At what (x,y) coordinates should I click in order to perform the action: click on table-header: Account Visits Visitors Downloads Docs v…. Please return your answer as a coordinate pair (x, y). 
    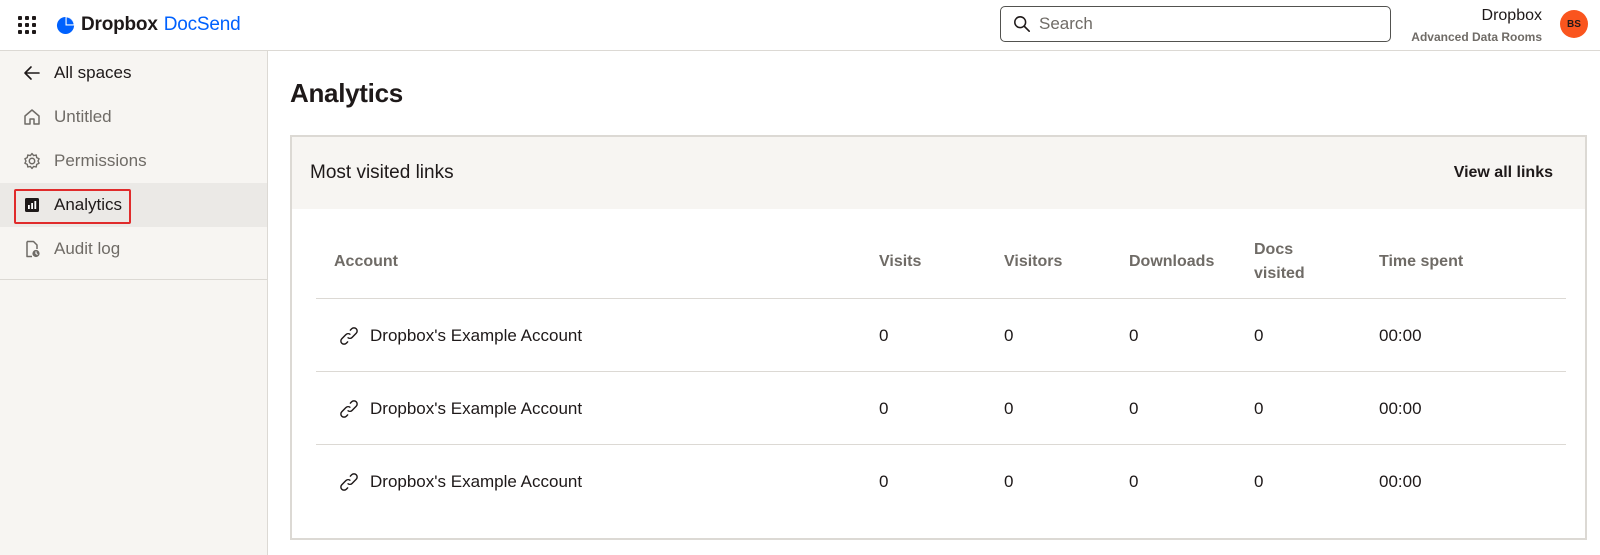
    Looking at the image, I should click on (941, 262).